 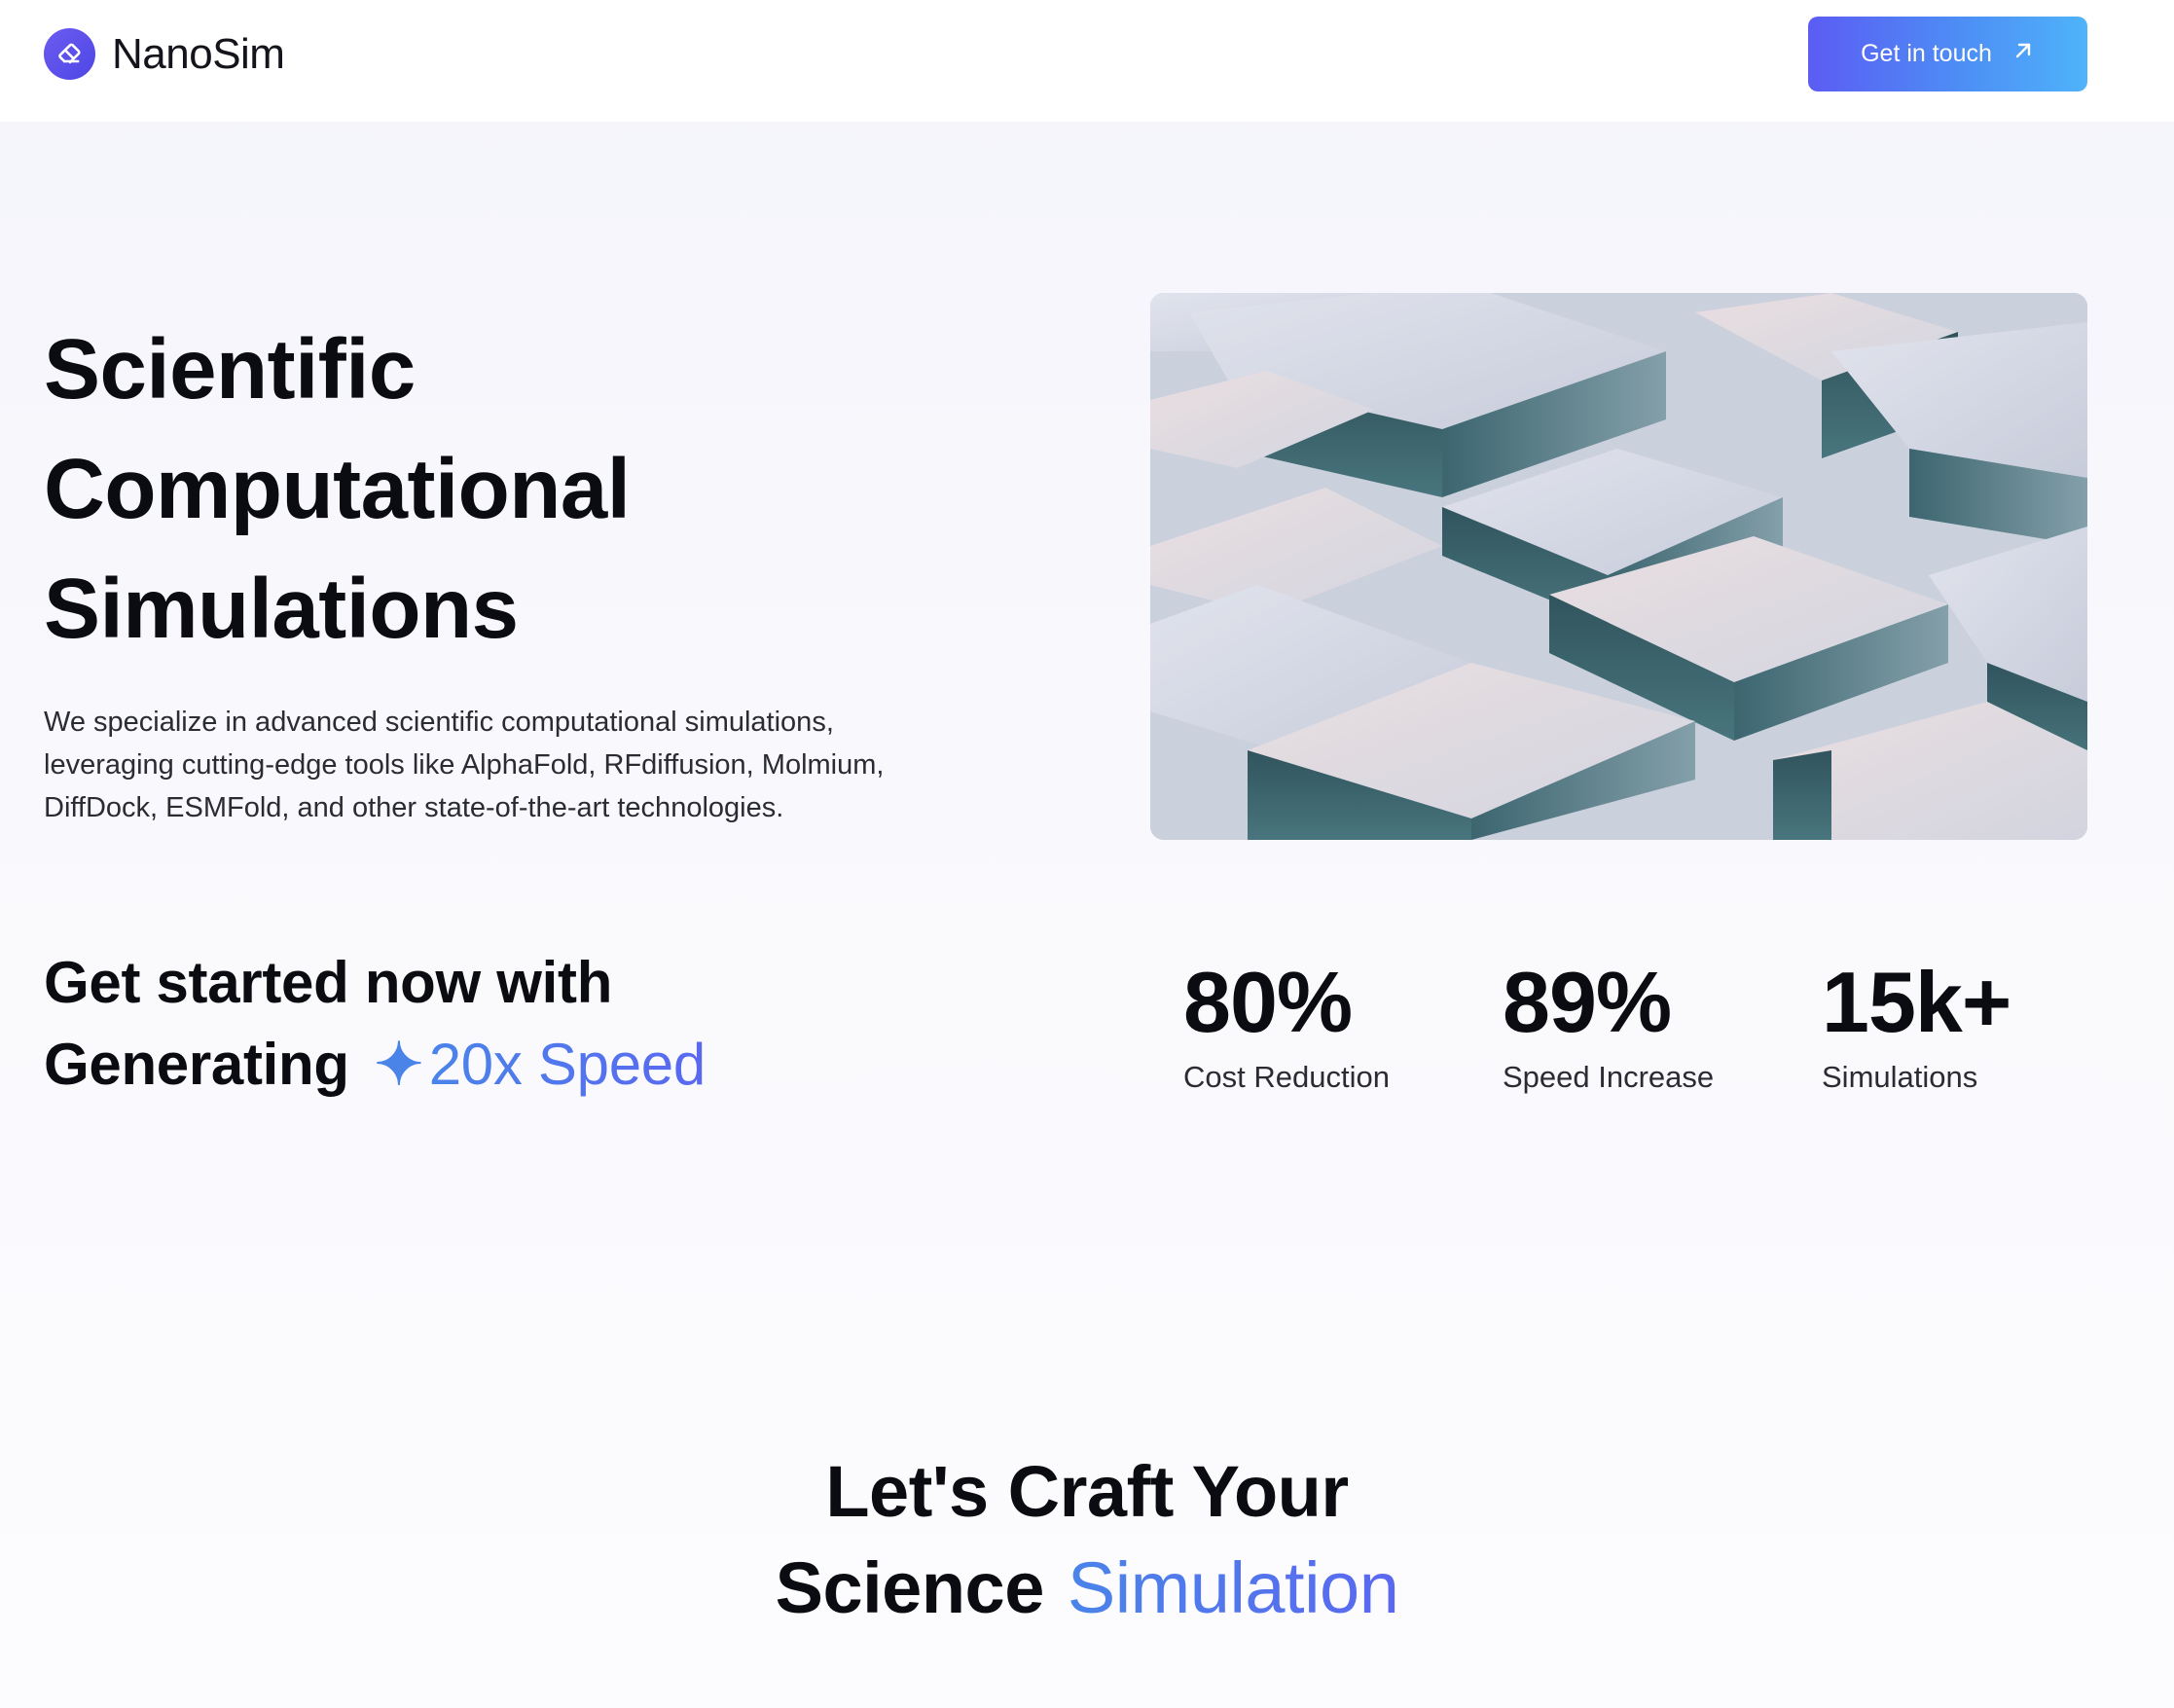 What do you see at coordinates (328, 982) in the screenshot?
I see `get-started-line-1: Get started now with` at bounding box center [328, 982].